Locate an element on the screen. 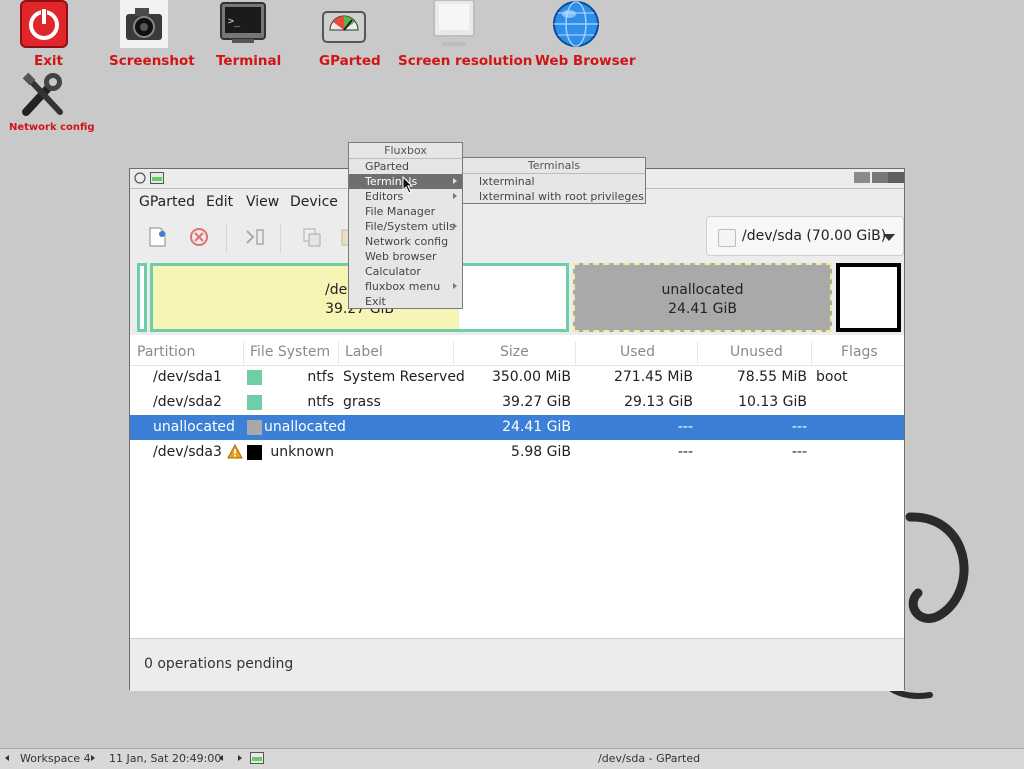 Image resolution: width=1024 pixels, height=769 pixels. desktop-icon-web-browser: Web Browser is located at coordinates (582, 36).